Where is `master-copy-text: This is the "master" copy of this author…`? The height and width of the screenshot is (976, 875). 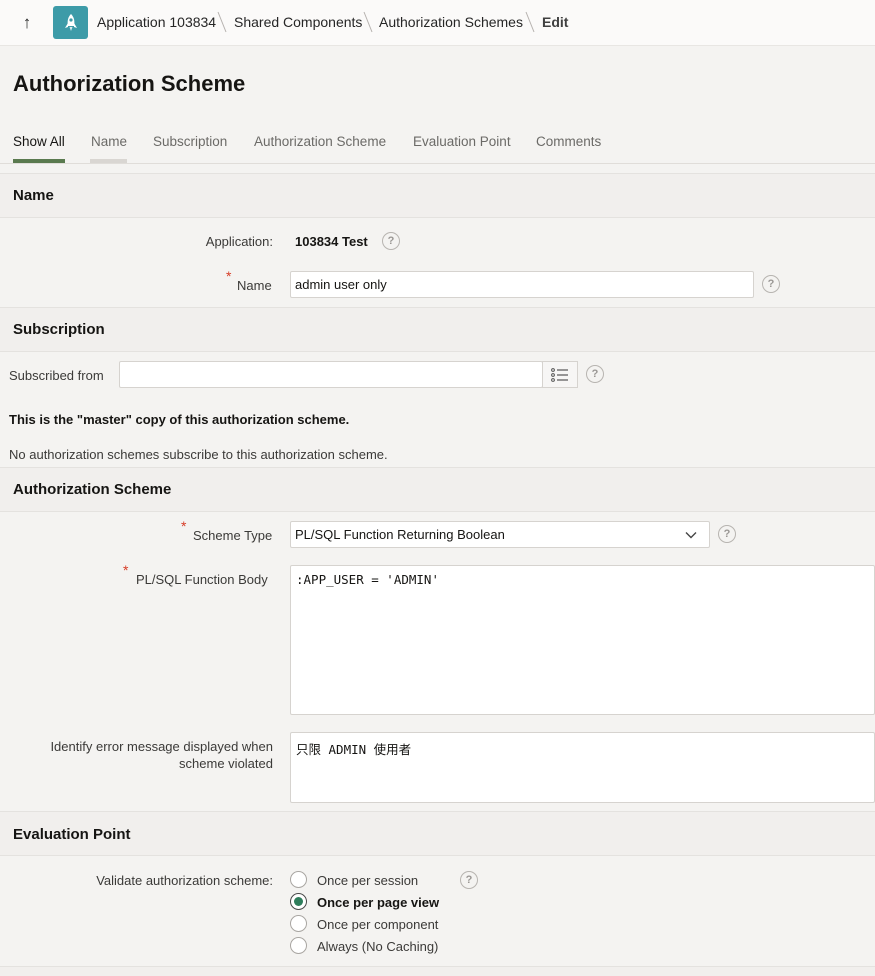
master-copy-text: This is the "master" copy of this author… is located at coordinates (179, 419).